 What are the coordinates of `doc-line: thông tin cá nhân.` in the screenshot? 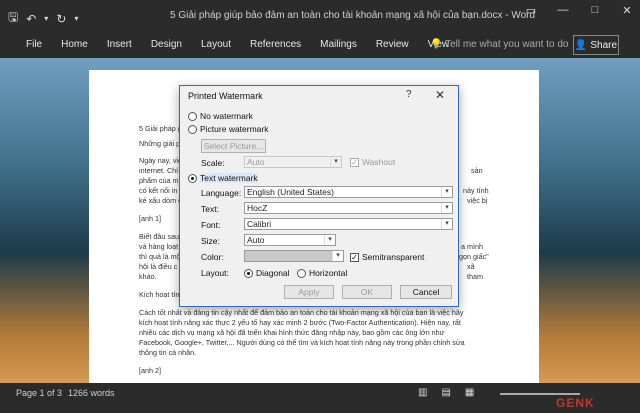 It's located at (168, 352).